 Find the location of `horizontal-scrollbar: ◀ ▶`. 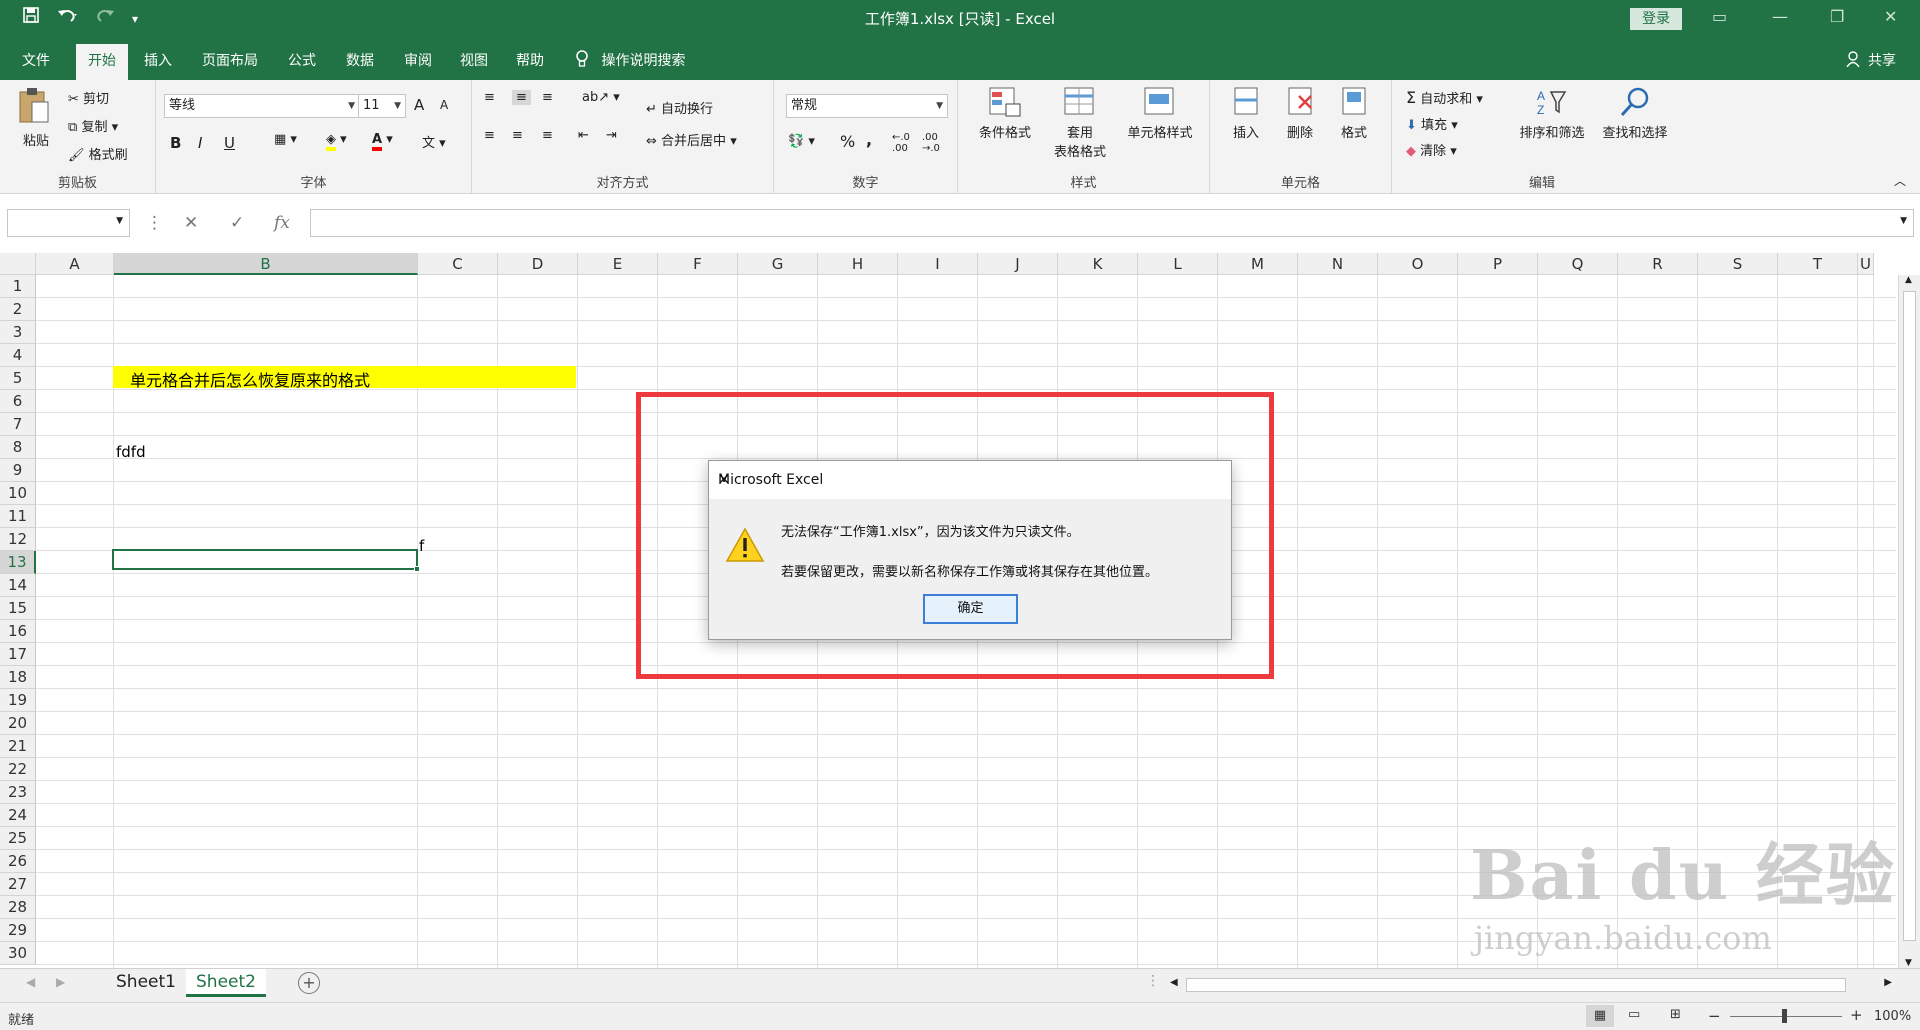

horizontal-scrollbar: ◀ ▶ is located at coordinates (1531, 985).